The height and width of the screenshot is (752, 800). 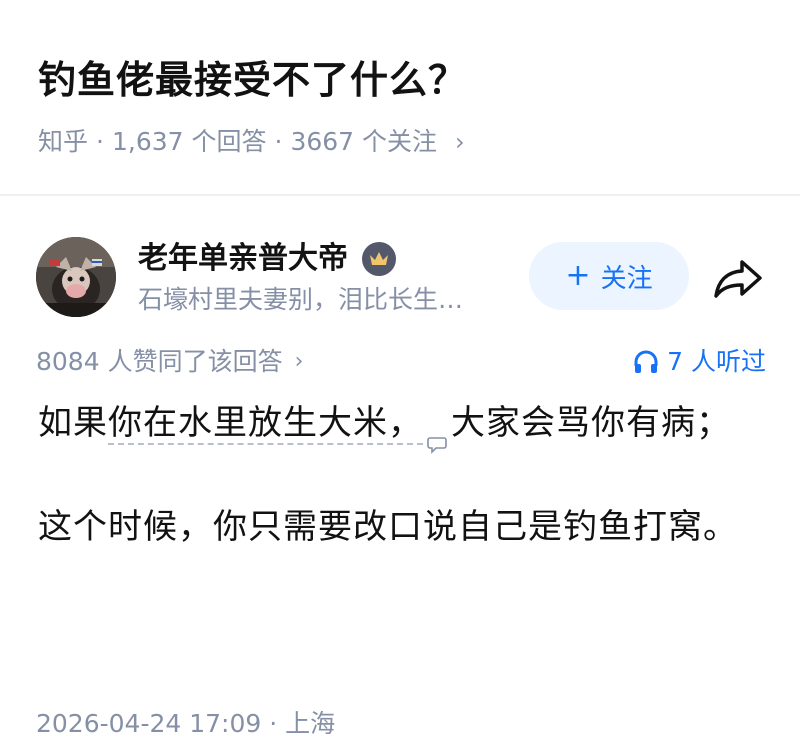 What do you see at coordinates (189, 141) in the screenshot?
I see `answer-count: 1,637 个回答` at bounding box center [189, 141].